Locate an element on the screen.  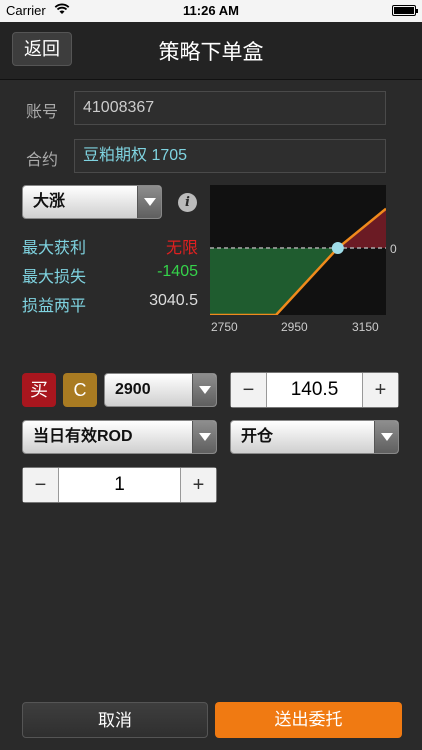
breakeven-label: 损益两平 is located at coordinates (54, 306).